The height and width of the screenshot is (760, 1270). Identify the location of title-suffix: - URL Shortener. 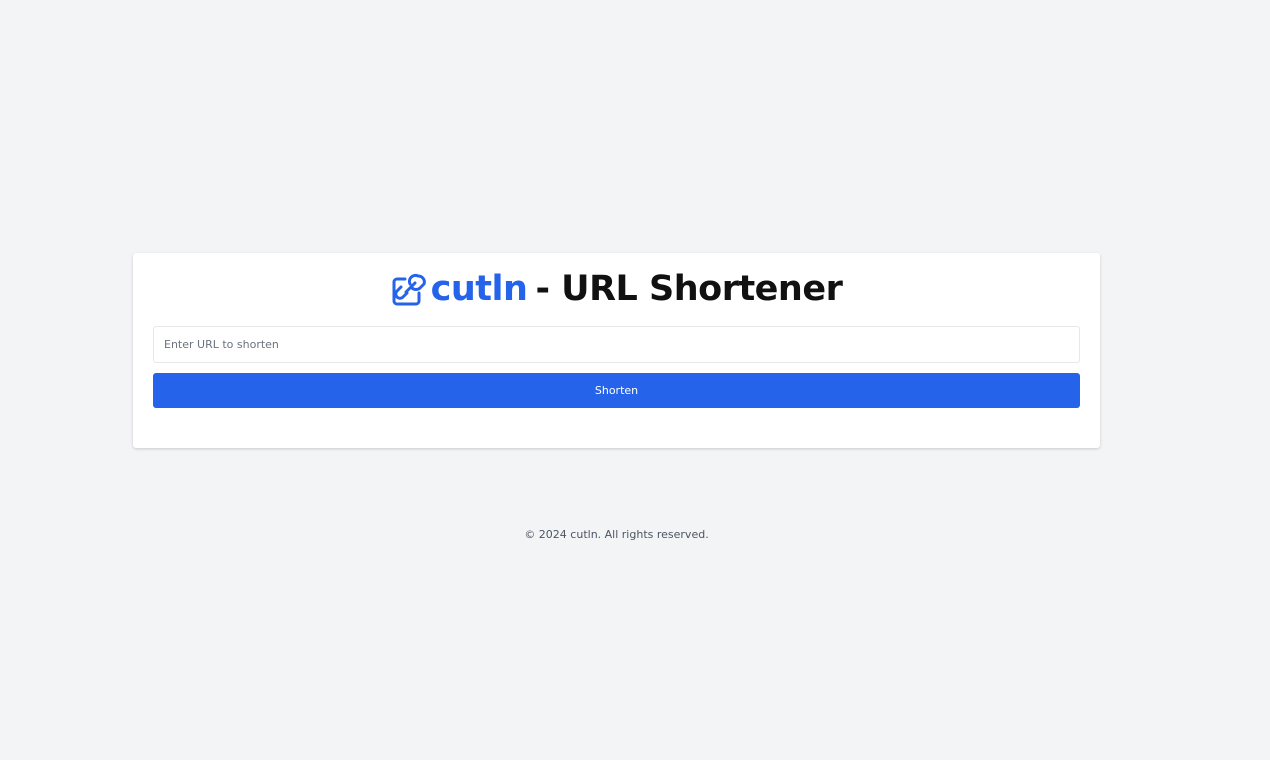
(689, 289).